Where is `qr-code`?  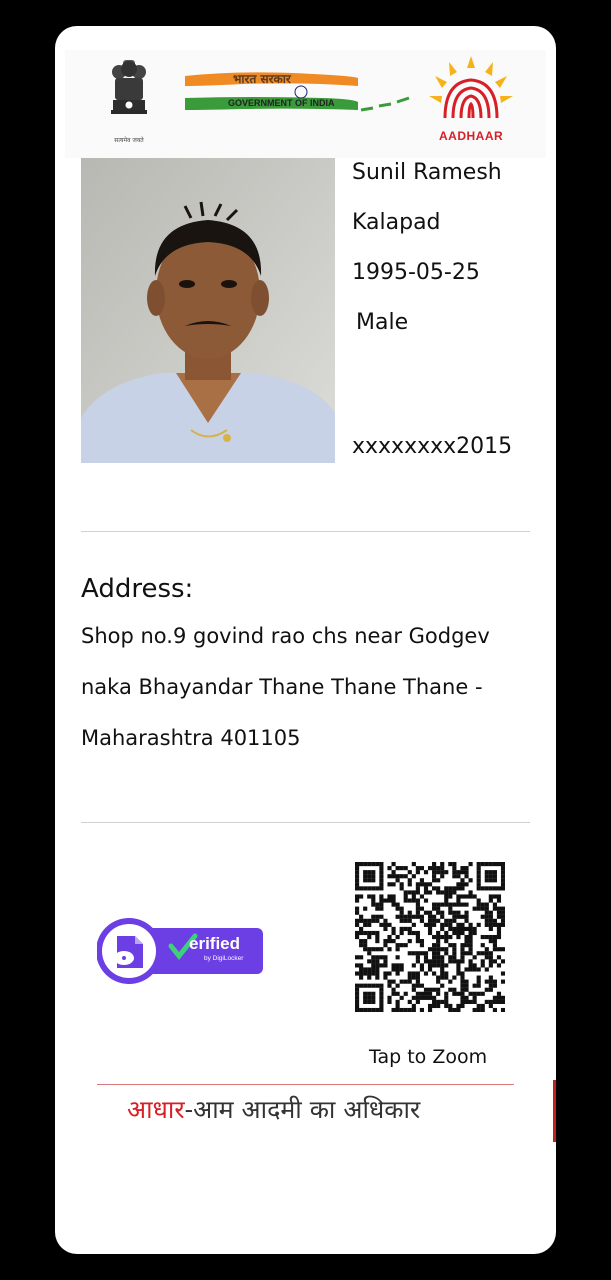 qr-code is located at coordinates (430, 937).